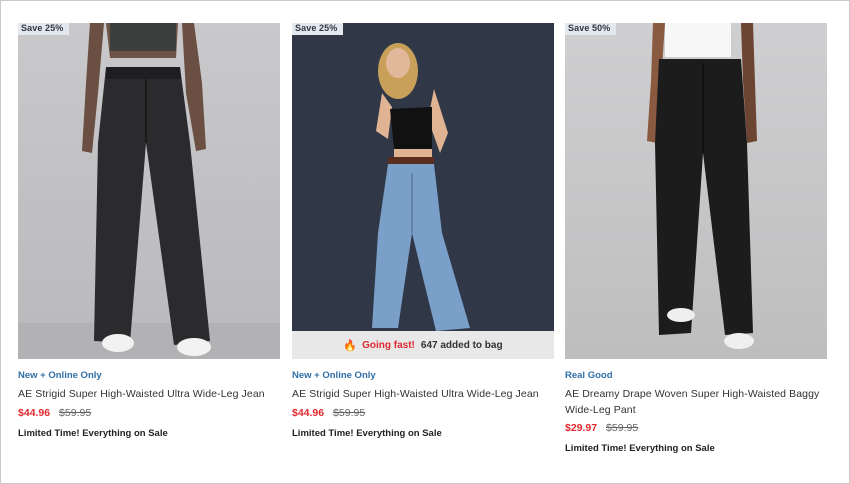 This screenshot has width=850, height=484. What do you see at coordinates (388, 345) in the screenshot?
I see `going-fast-label: Going fast!` at bounding box center [388, 345].